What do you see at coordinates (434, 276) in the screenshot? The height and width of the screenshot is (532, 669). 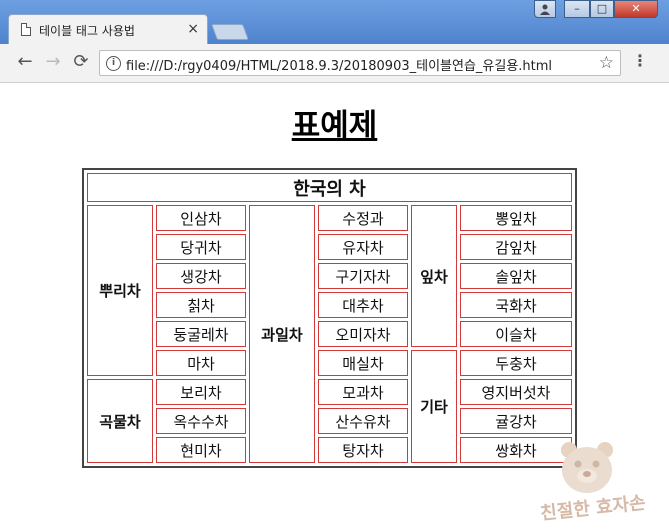 I see `group-leaf-label: 잎차` at bounding box center [434, 276].